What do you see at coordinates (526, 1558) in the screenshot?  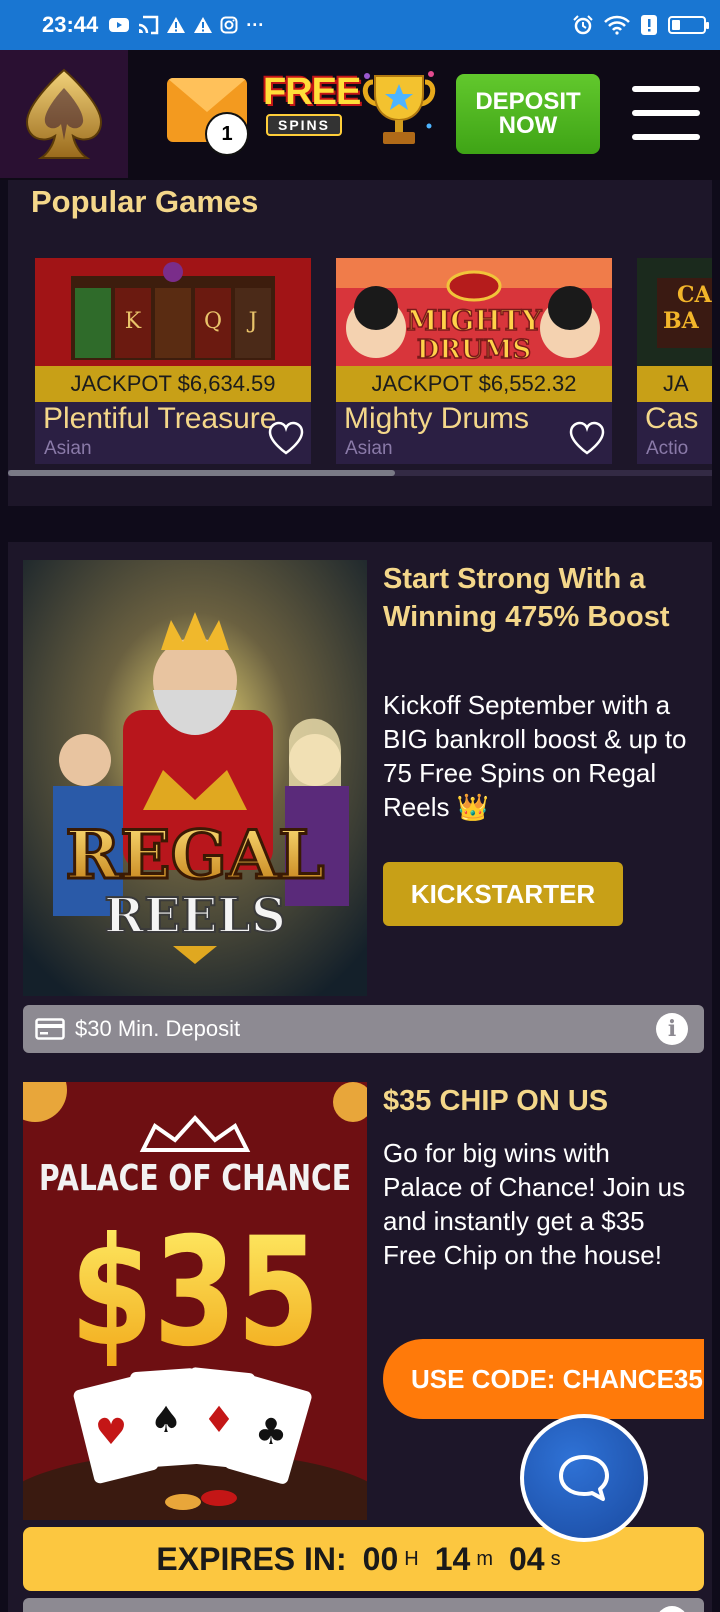 I see `countdown-seconds: 04` at bounding box center [526, 1558].